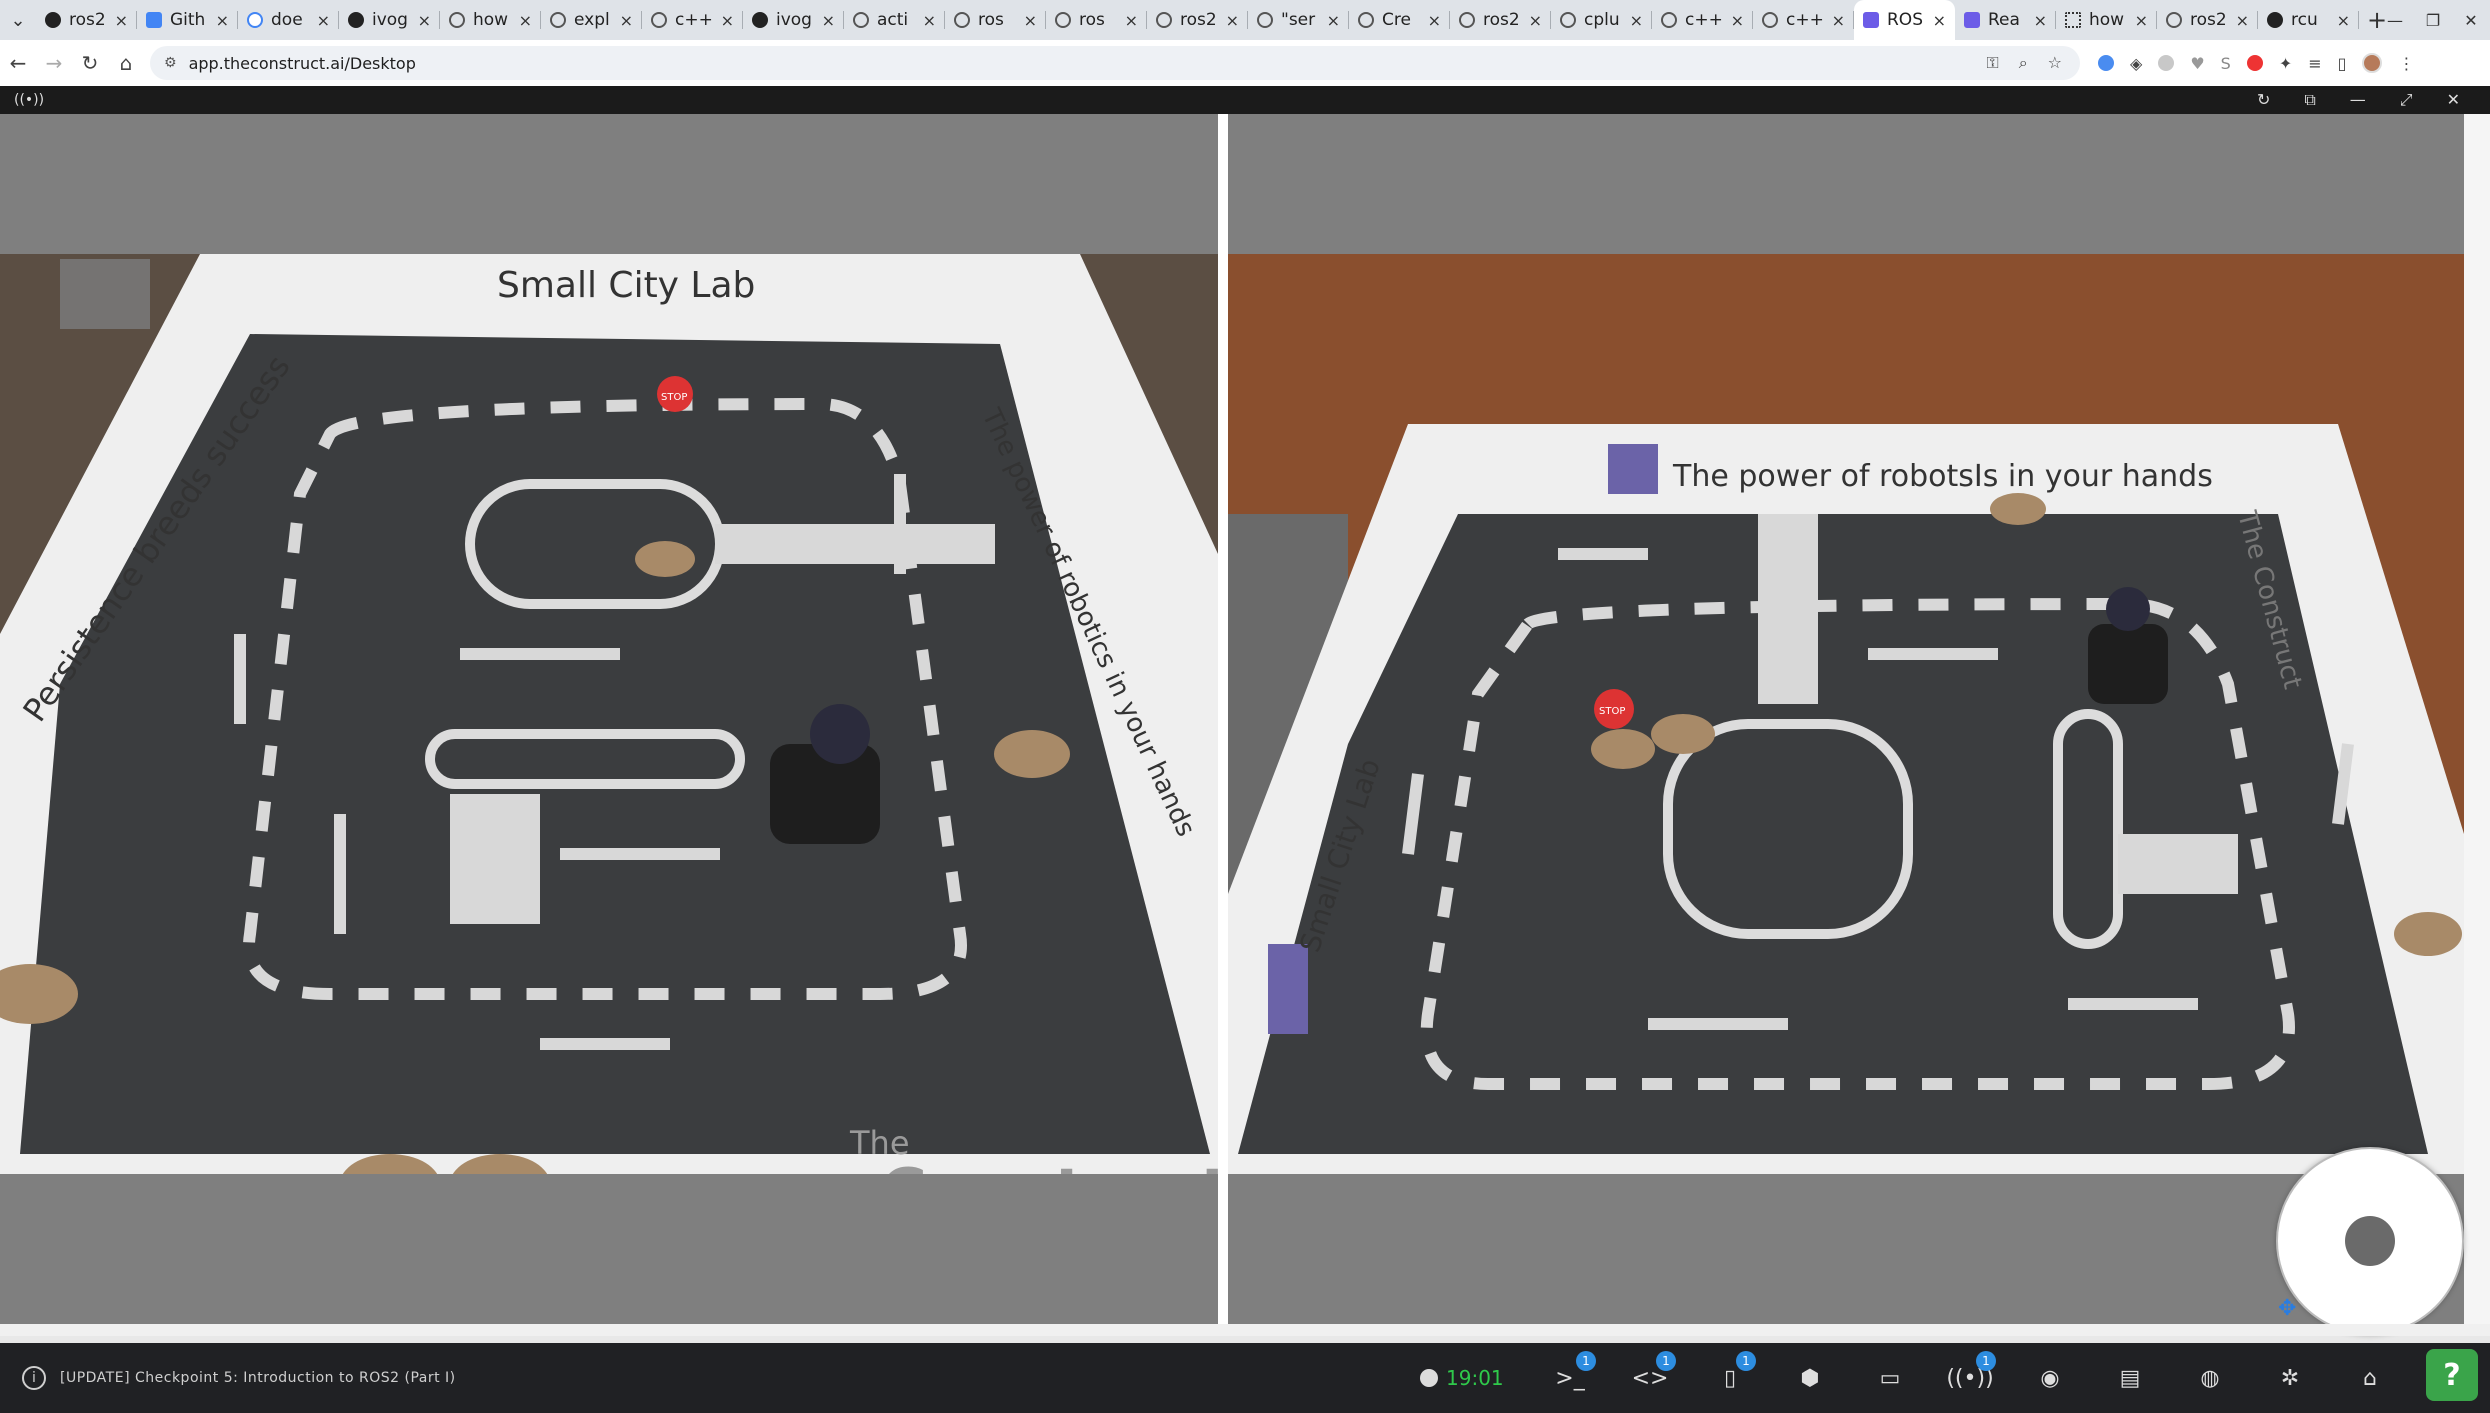 The image size is (2490, 1413). What do you see at coordinates (1970, 1378) in the screenshot?
I see `real-robot-icon: ((•)) 1` at bounding box center [1970, 1378].